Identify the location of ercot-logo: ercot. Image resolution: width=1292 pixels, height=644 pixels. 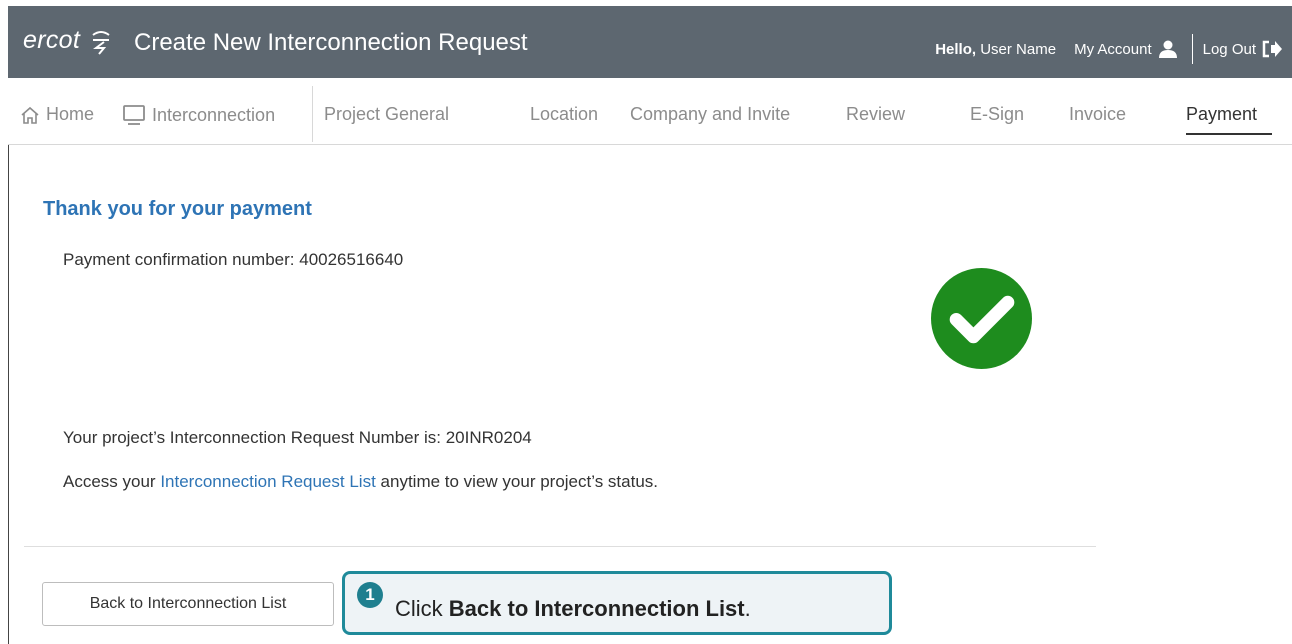
(51, 40).